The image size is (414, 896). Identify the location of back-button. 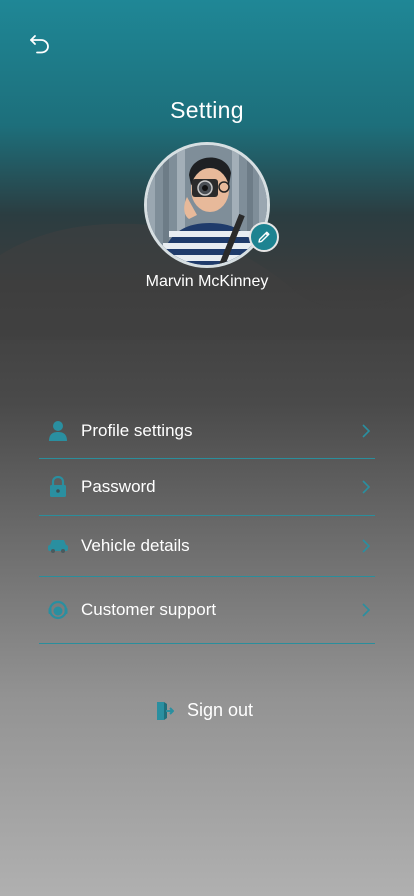
(40, 44).